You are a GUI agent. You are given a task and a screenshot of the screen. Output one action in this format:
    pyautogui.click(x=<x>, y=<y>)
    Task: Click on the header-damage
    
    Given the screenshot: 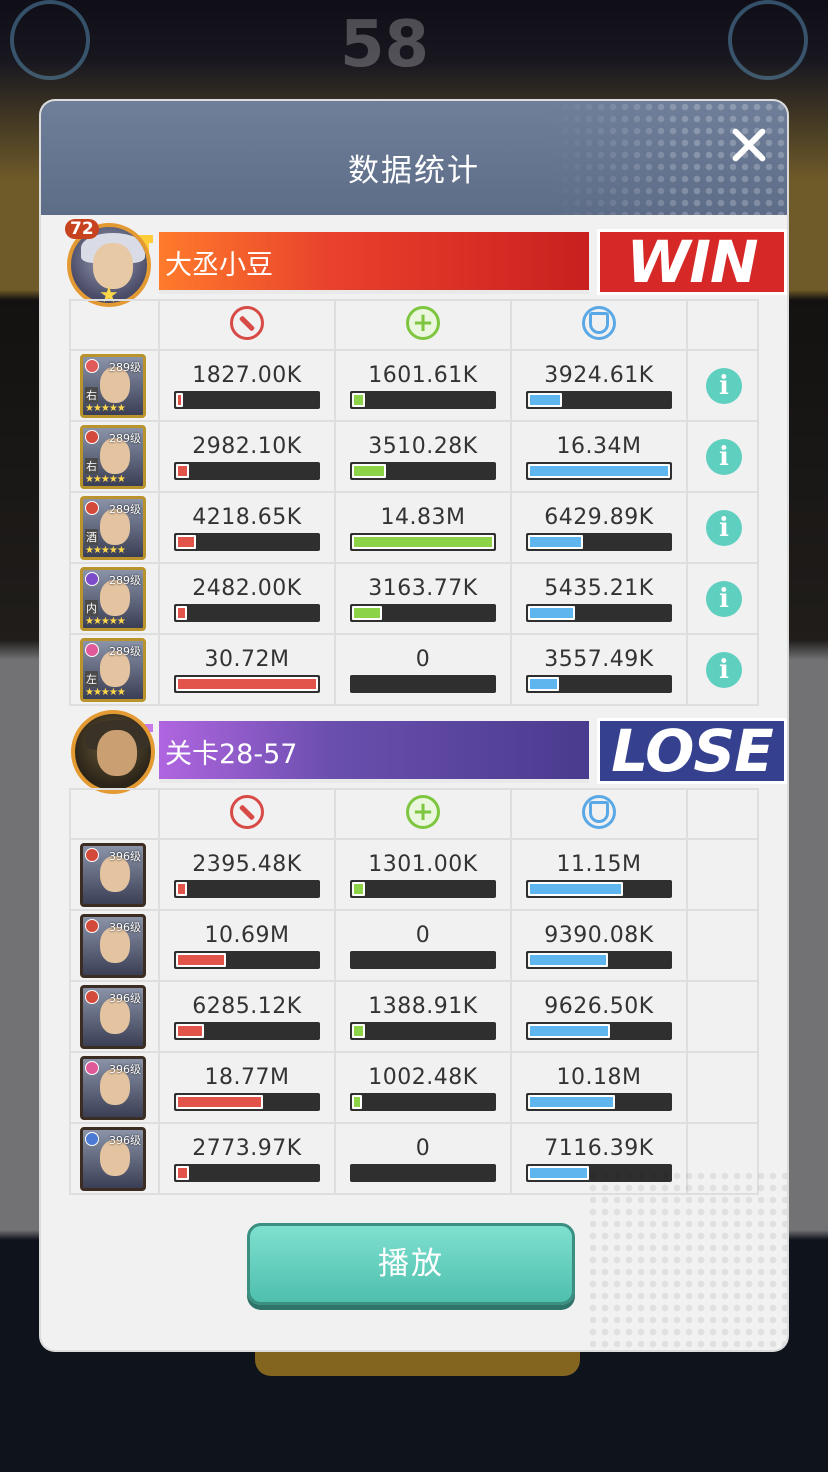 What is the action you would take?
    pyautogui.click(x=248, y=814)
    